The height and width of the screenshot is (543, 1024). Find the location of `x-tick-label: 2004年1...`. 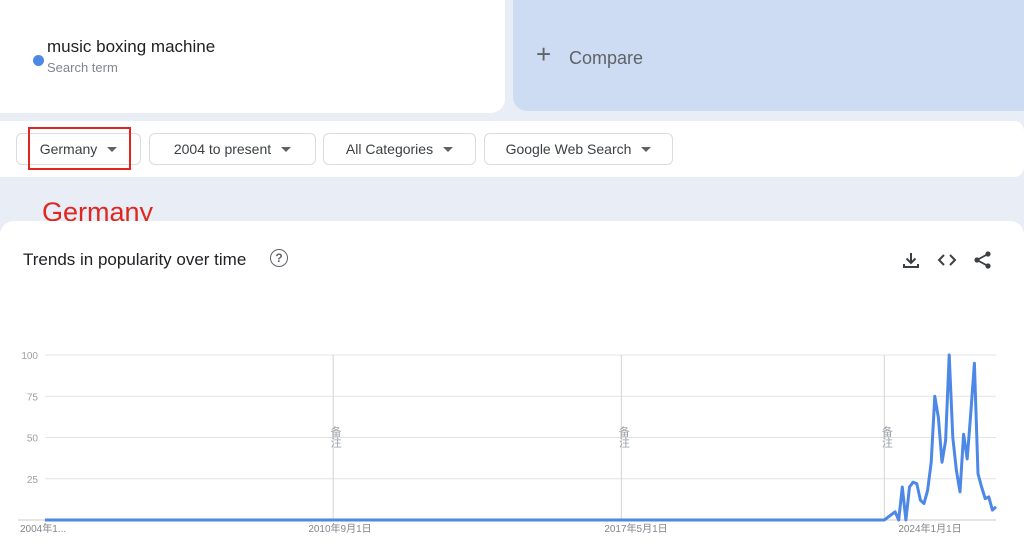

x-tick-label: 2004年1... is located at coordinates (43, 528).